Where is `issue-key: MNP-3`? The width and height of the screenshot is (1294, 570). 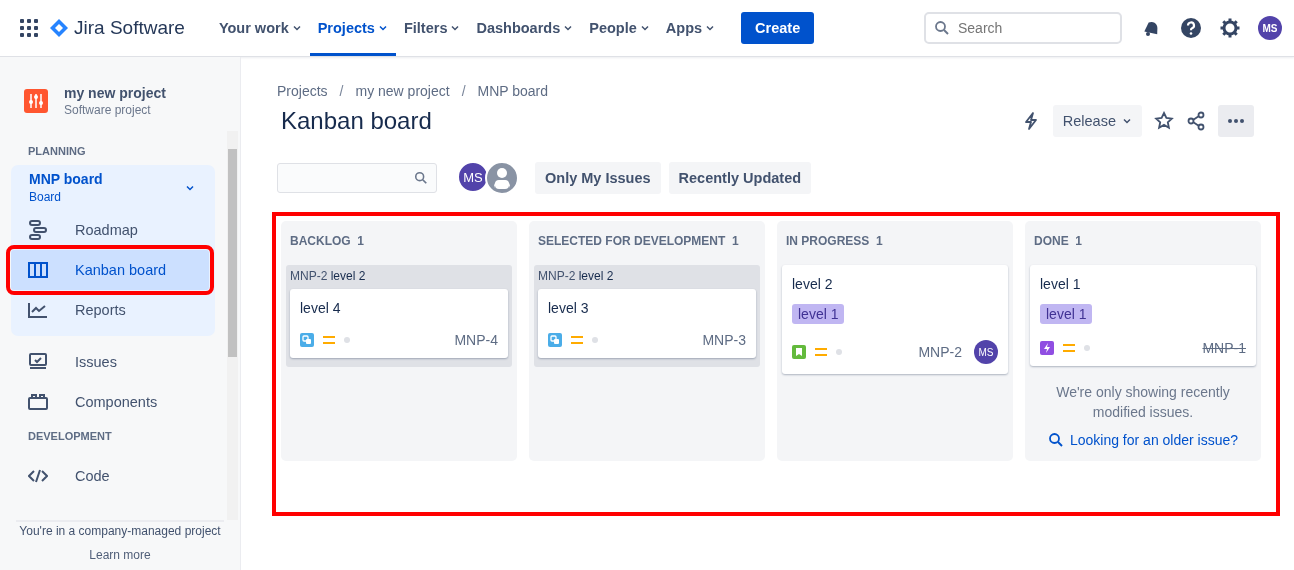
issue-key: MNP-3 is located at coordinates (724, 340).